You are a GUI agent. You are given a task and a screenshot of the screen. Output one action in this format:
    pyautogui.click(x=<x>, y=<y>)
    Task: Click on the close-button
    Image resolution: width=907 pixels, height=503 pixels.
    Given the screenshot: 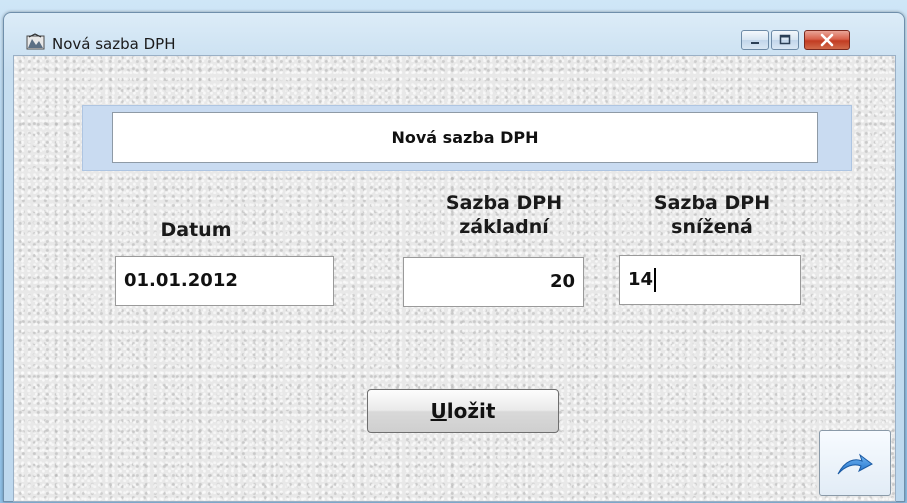 What is the action you would take?
    pyautogui.click(x=827, y=40)
    